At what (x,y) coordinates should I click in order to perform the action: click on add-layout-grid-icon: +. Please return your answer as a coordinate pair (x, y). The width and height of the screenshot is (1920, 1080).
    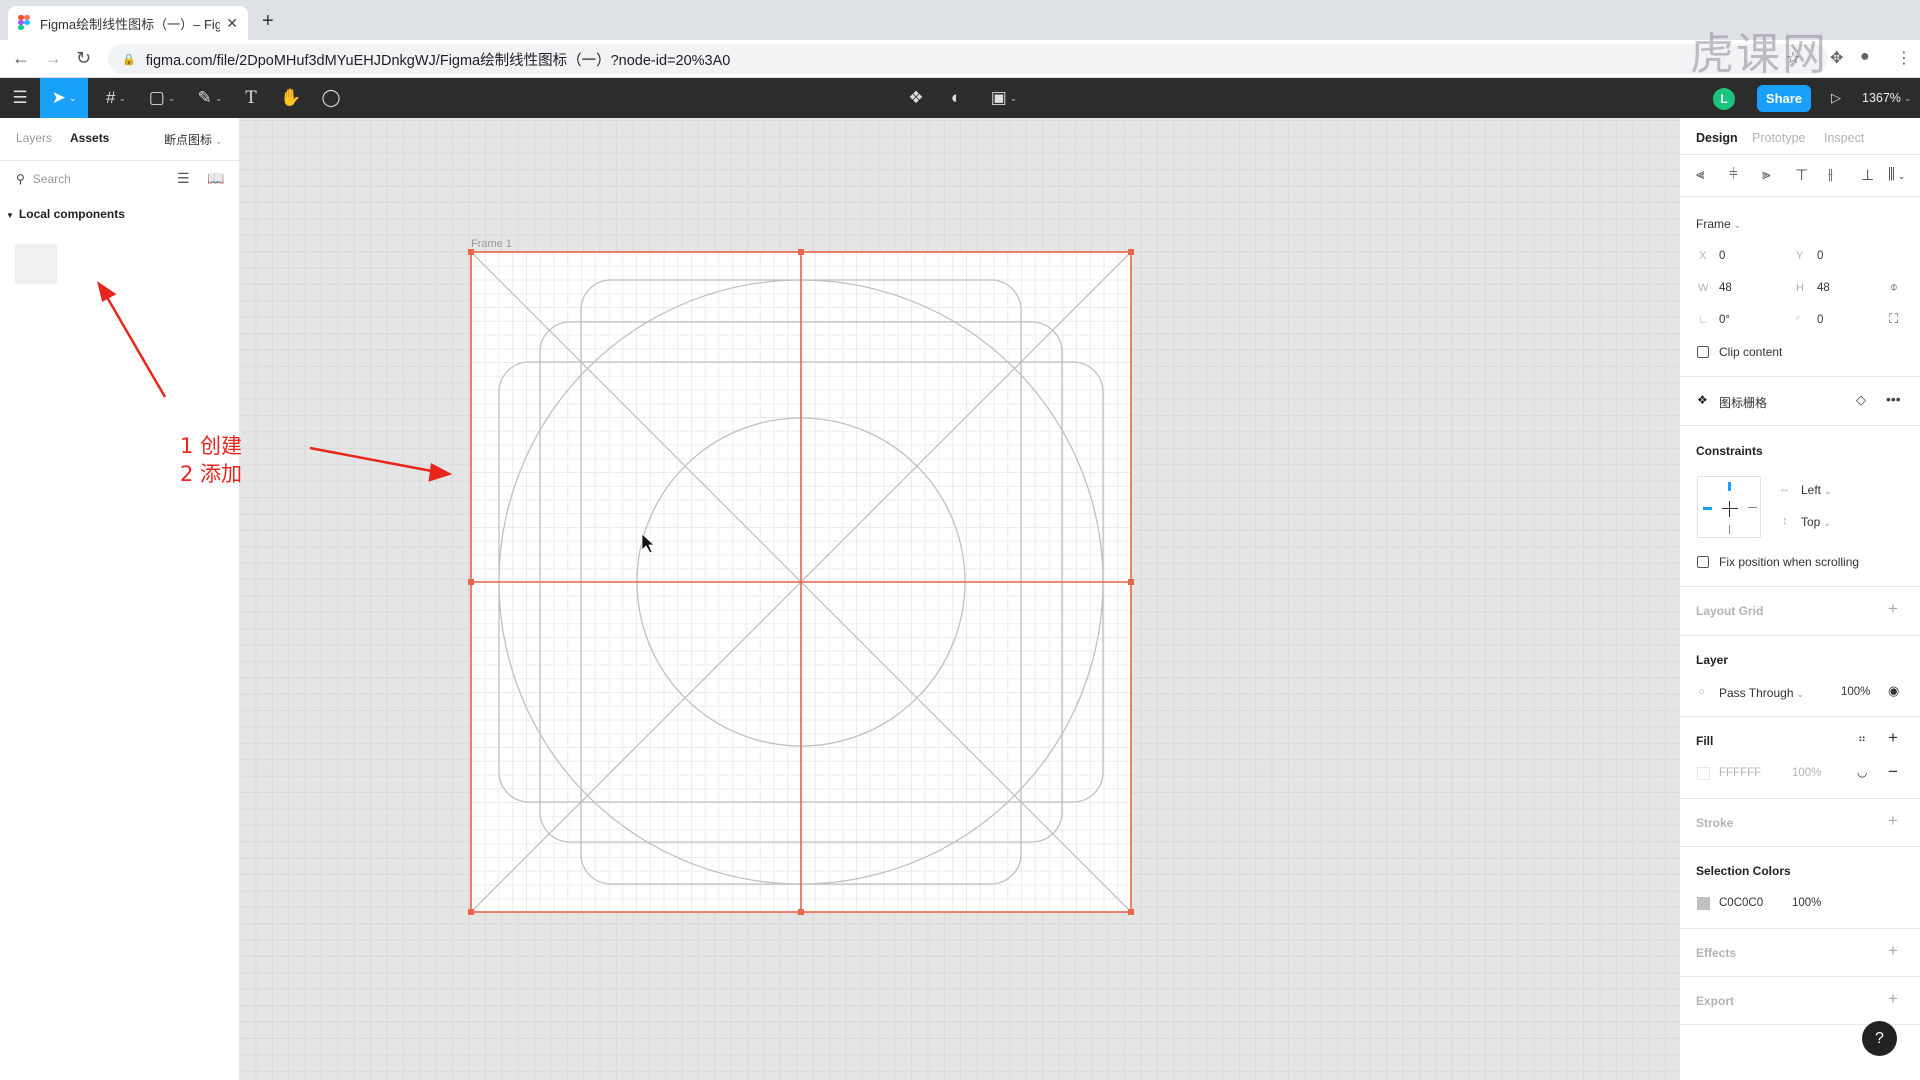
    Looking at the image, I should click on (1893, 609).